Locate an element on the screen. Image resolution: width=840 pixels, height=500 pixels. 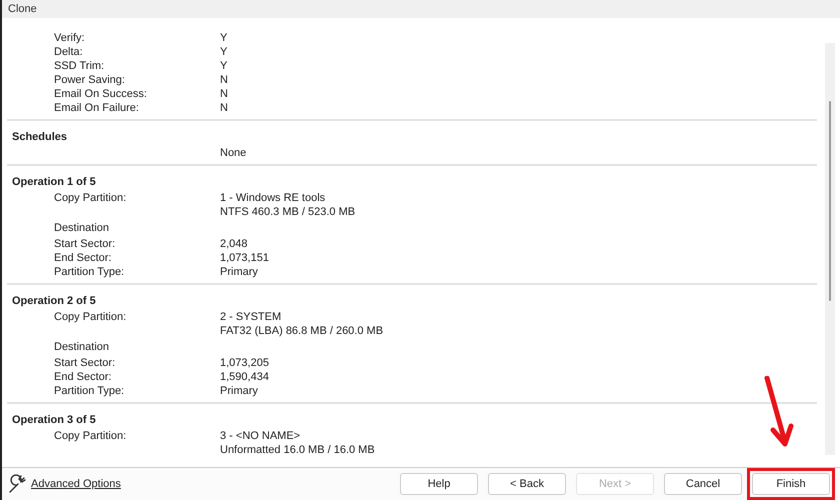
field-value: 2,048 is located at coordinates (234, 244).